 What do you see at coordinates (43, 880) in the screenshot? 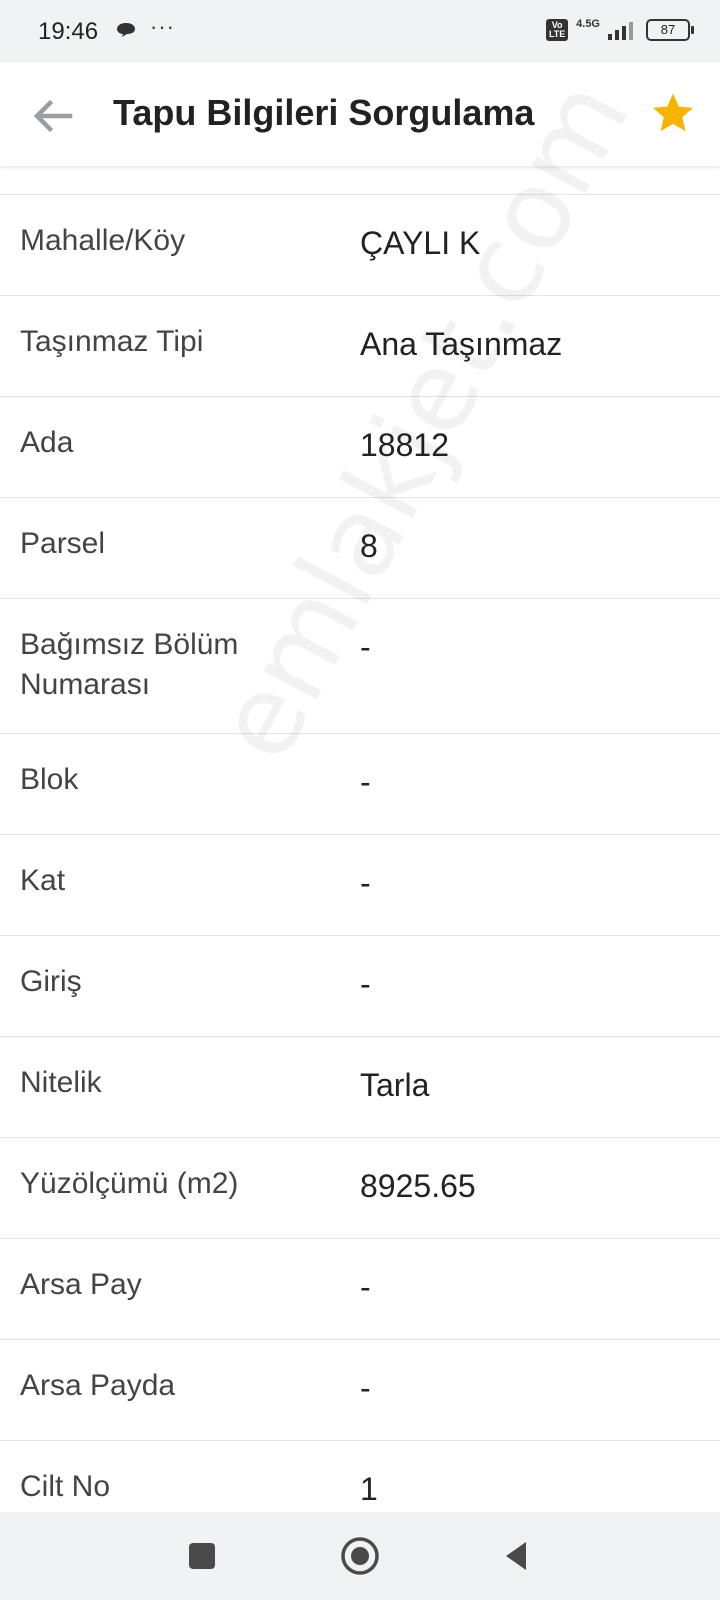
I see `row-label: Kat` at bounding box center [43, 880].